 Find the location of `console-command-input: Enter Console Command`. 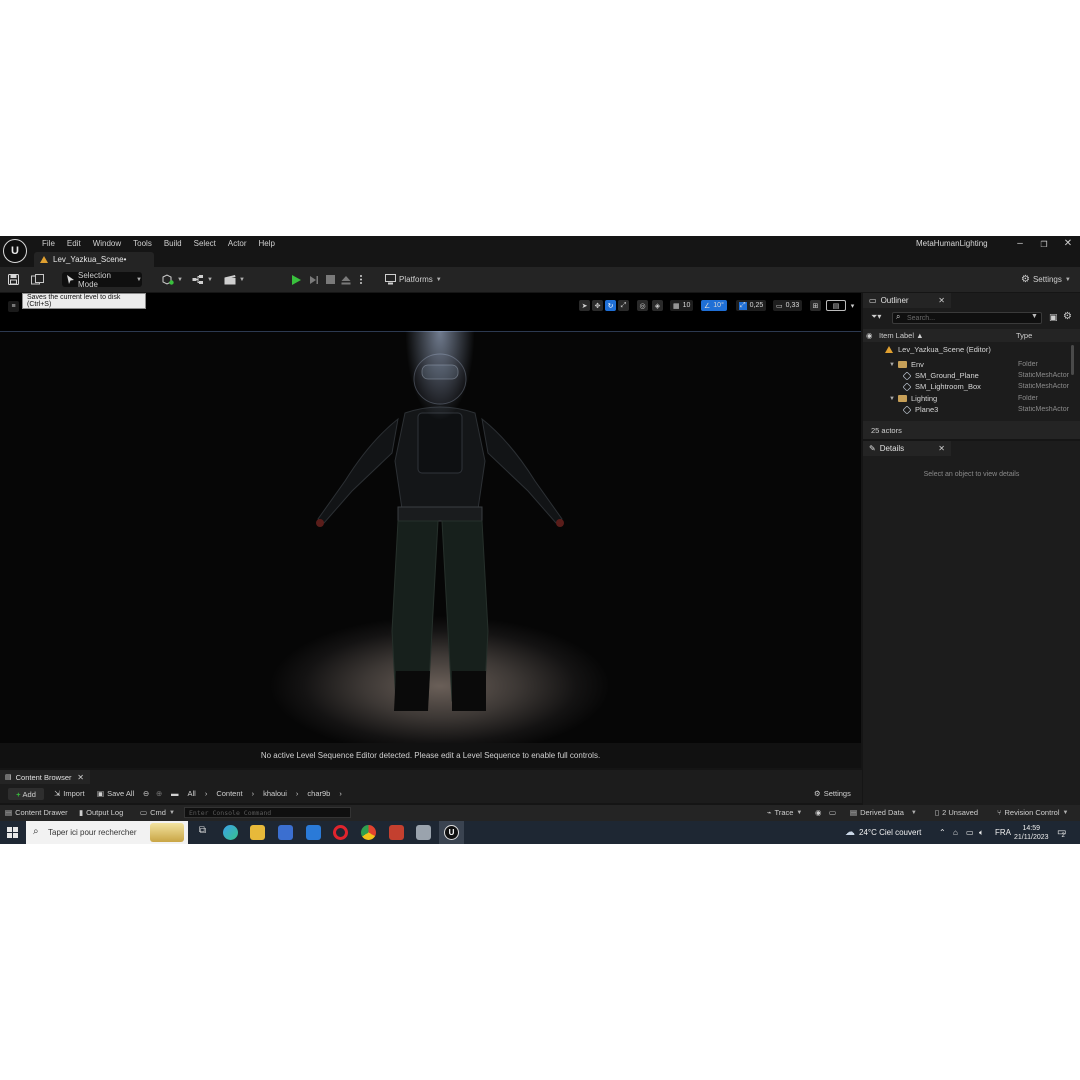

console-command-input: Enter Console Command is located at coordinates (267, 812).